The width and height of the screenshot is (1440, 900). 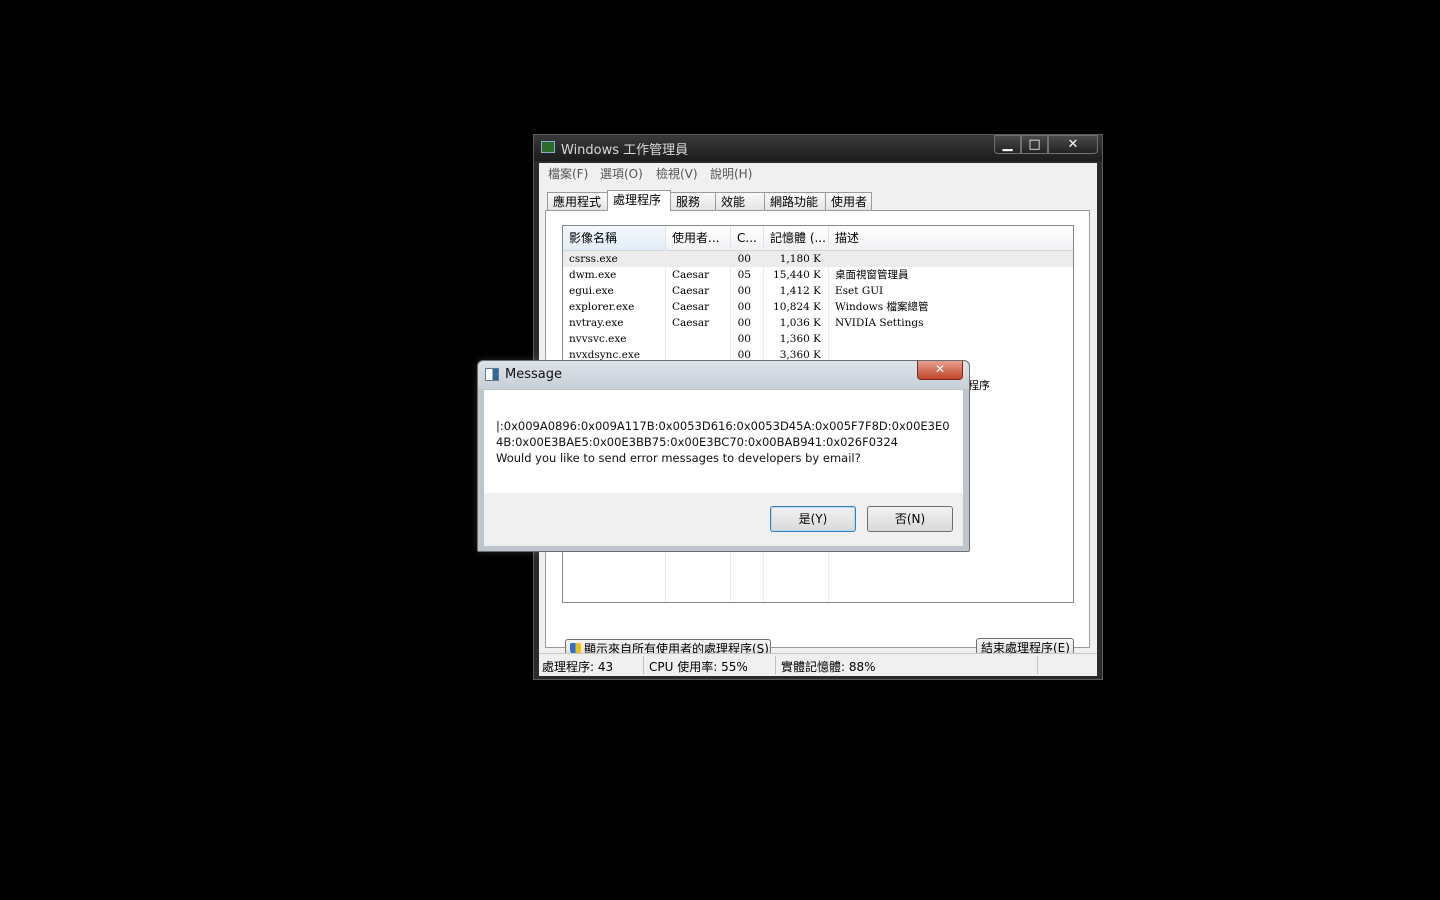 I want to click on column-description: 描述, so click(x=951, y=238).